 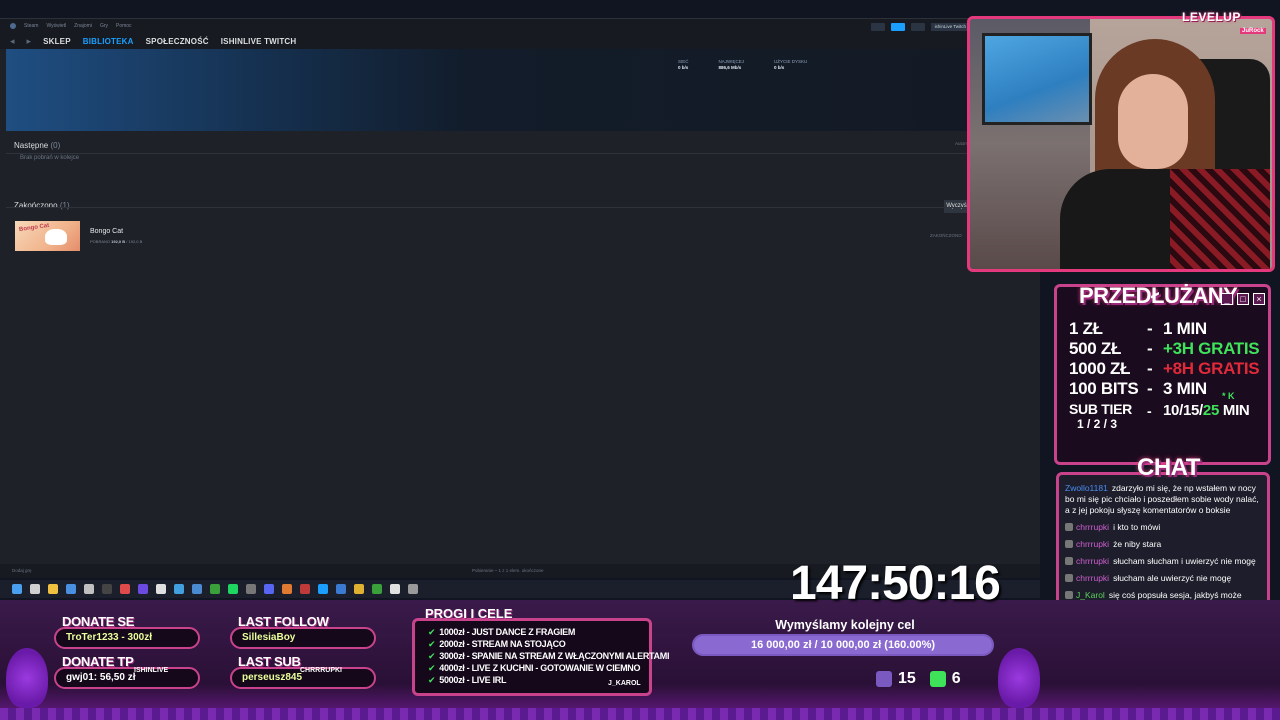 What do you see at coordinates (1164, 348) in the screenshot?
I see `rate-row: 500 ZŁ - +3H GRATIS` at bounding box center [1164, 348].